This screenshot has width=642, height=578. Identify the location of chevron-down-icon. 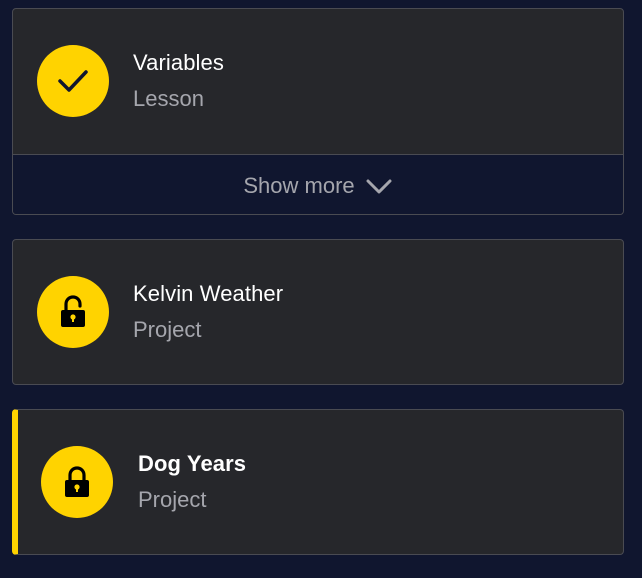
(379, 186).